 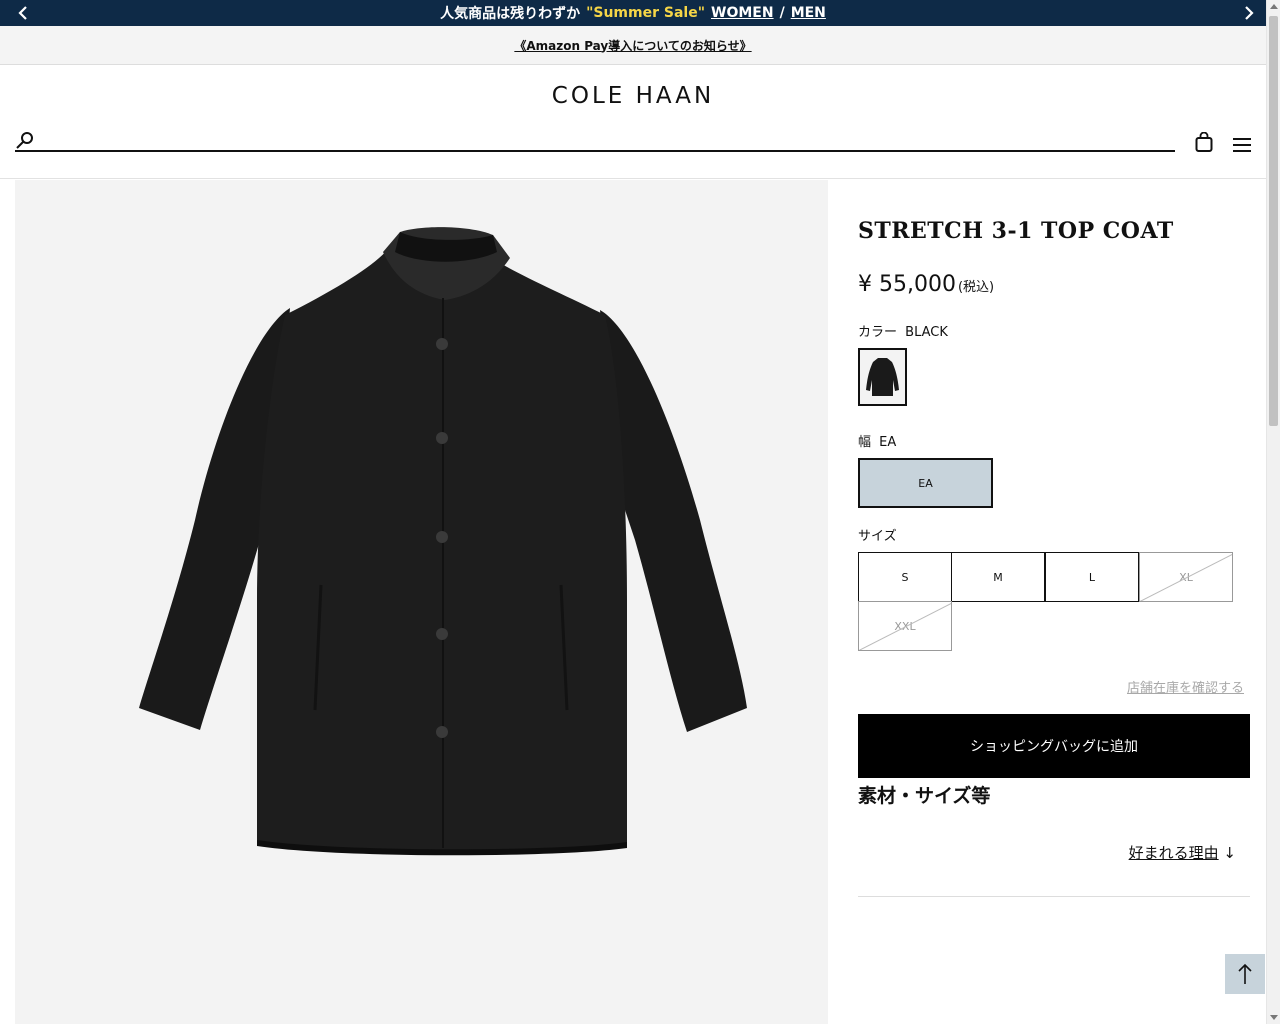 I want to click on chevron-left-icon, so click(x=22, y=13).